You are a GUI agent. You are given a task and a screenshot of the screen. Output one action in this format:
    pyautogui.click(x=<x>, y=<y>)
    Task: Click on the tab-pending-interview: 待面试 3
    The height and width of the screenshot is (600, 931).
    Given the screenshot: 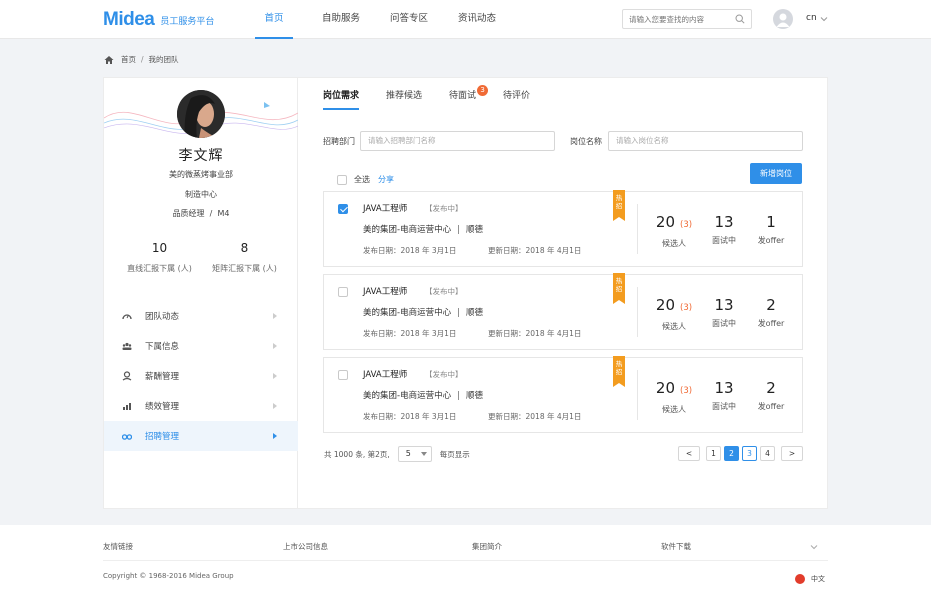 What is the action you would take?
    pyautogui.click(x=469, y=94)
    